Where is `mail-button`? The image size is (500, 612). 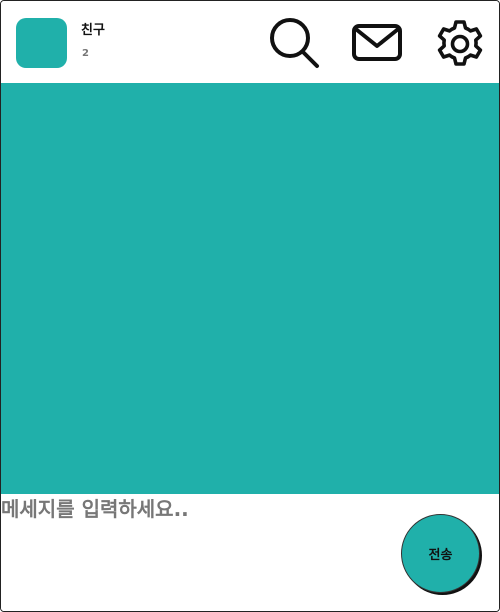
mail-button is located at coordinates (377, 44).